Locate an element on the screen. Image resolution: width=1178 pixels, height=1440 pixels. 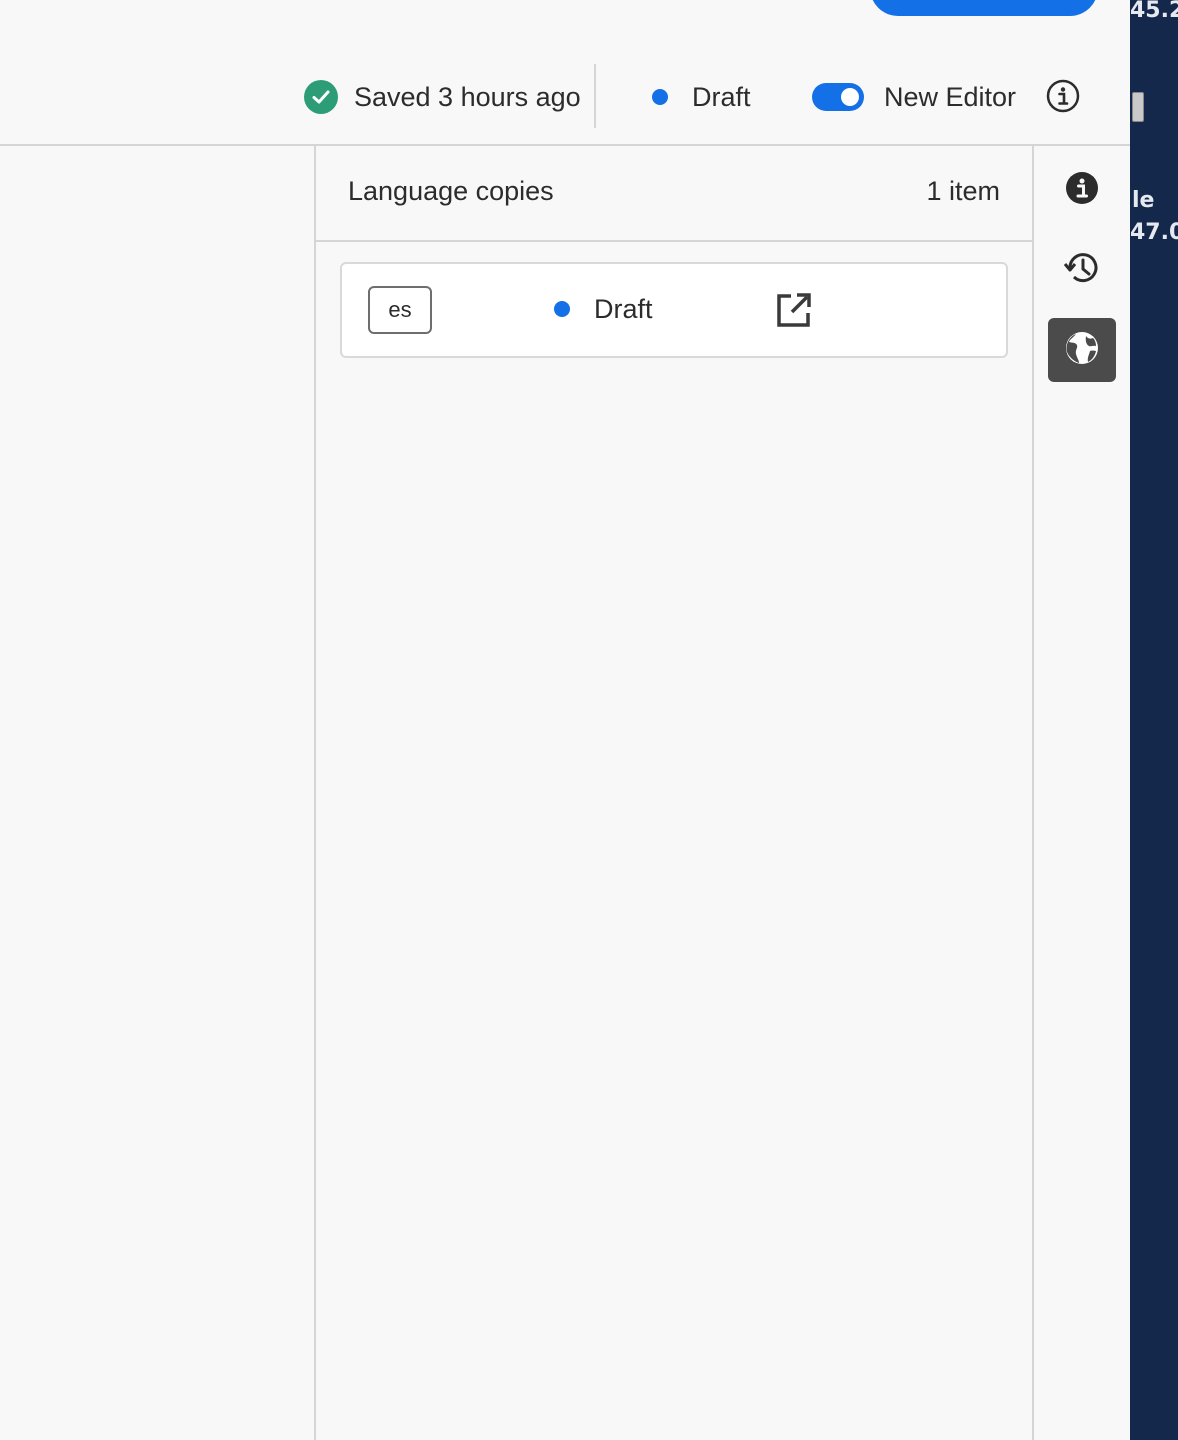
save-status: Saved 3 hours ago is located at coordinates (442, 97).